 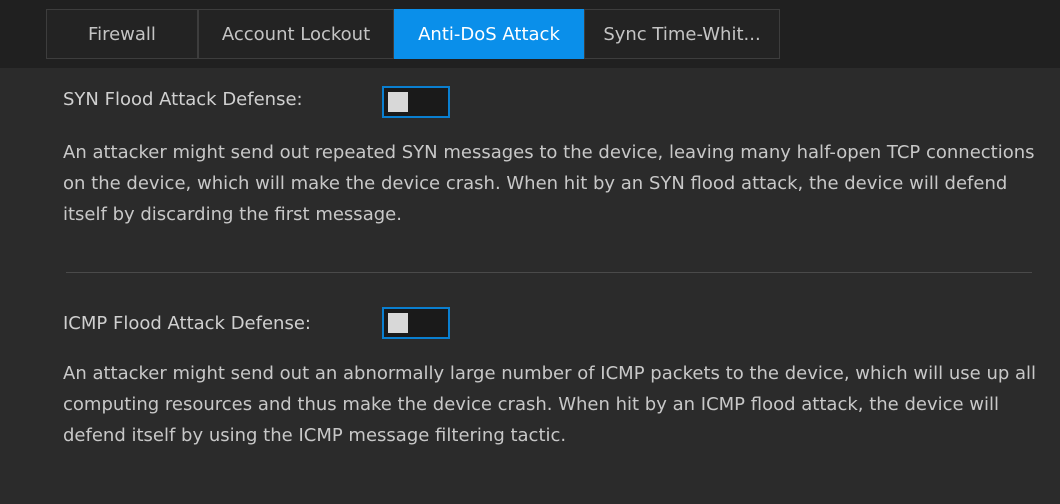 I want to click on icmp-flood-label: ICMP Flood Attack Defense:, so click(x=187, y=323).